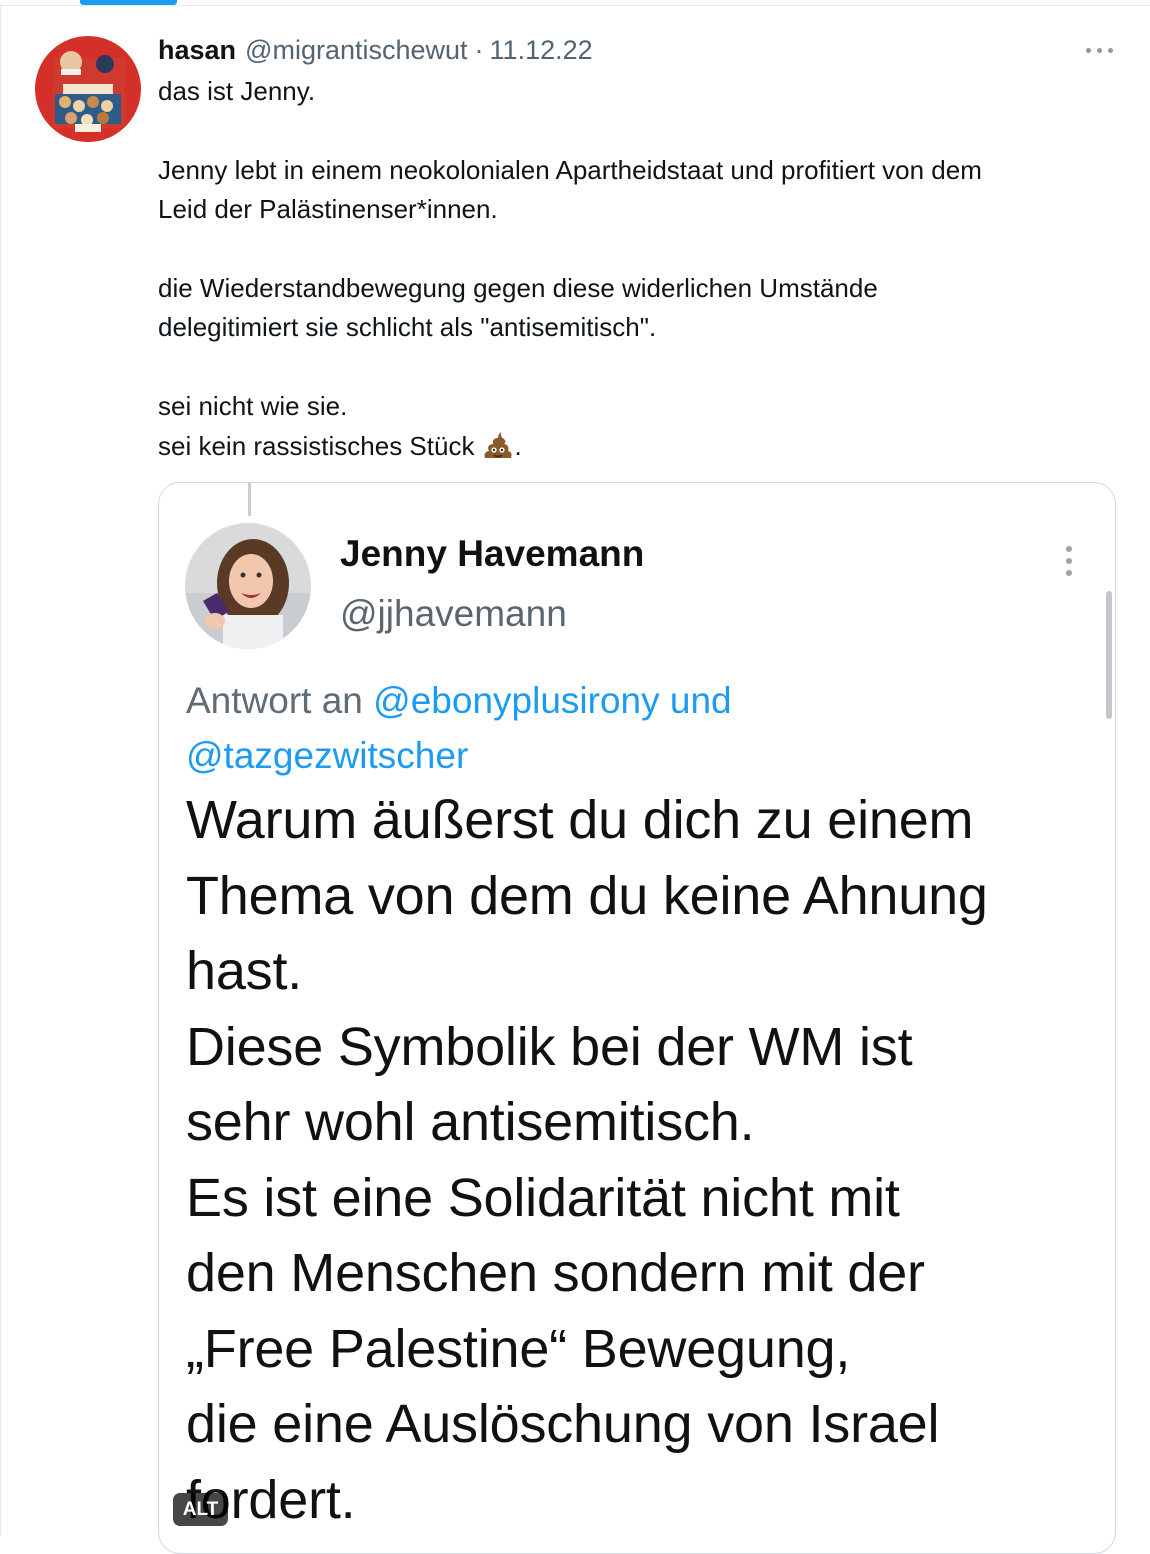 The image size is (1150, 1554). Describe the element at coordinates (563, 1424) in the screenshot. I see `embedded-line: die eine Auslöschung von Israel` at that location.